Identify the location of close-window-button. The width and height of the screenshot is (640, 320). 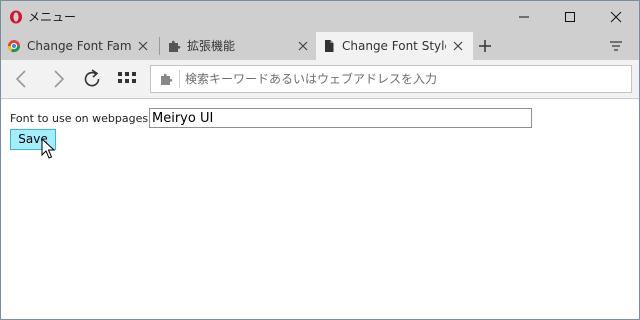
(616, 16).